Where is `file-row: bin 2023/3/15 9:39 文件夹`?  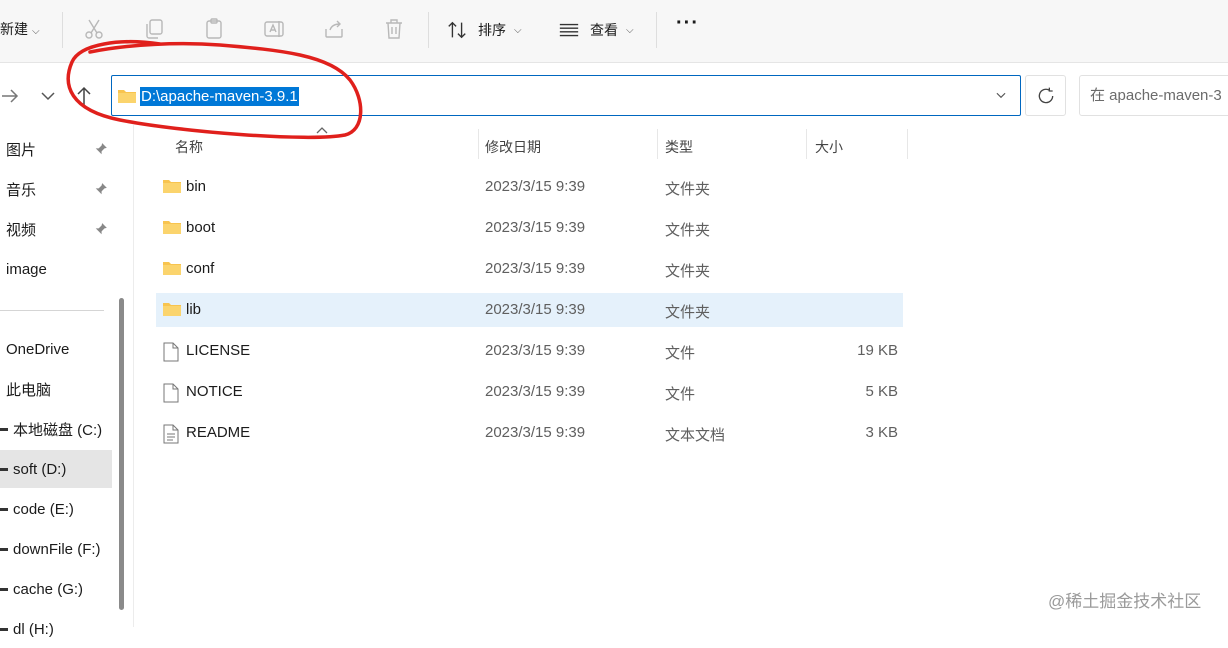 file-row: bin 2023/3/15 9:39 文件夹 is located at coordinates (529, 187).